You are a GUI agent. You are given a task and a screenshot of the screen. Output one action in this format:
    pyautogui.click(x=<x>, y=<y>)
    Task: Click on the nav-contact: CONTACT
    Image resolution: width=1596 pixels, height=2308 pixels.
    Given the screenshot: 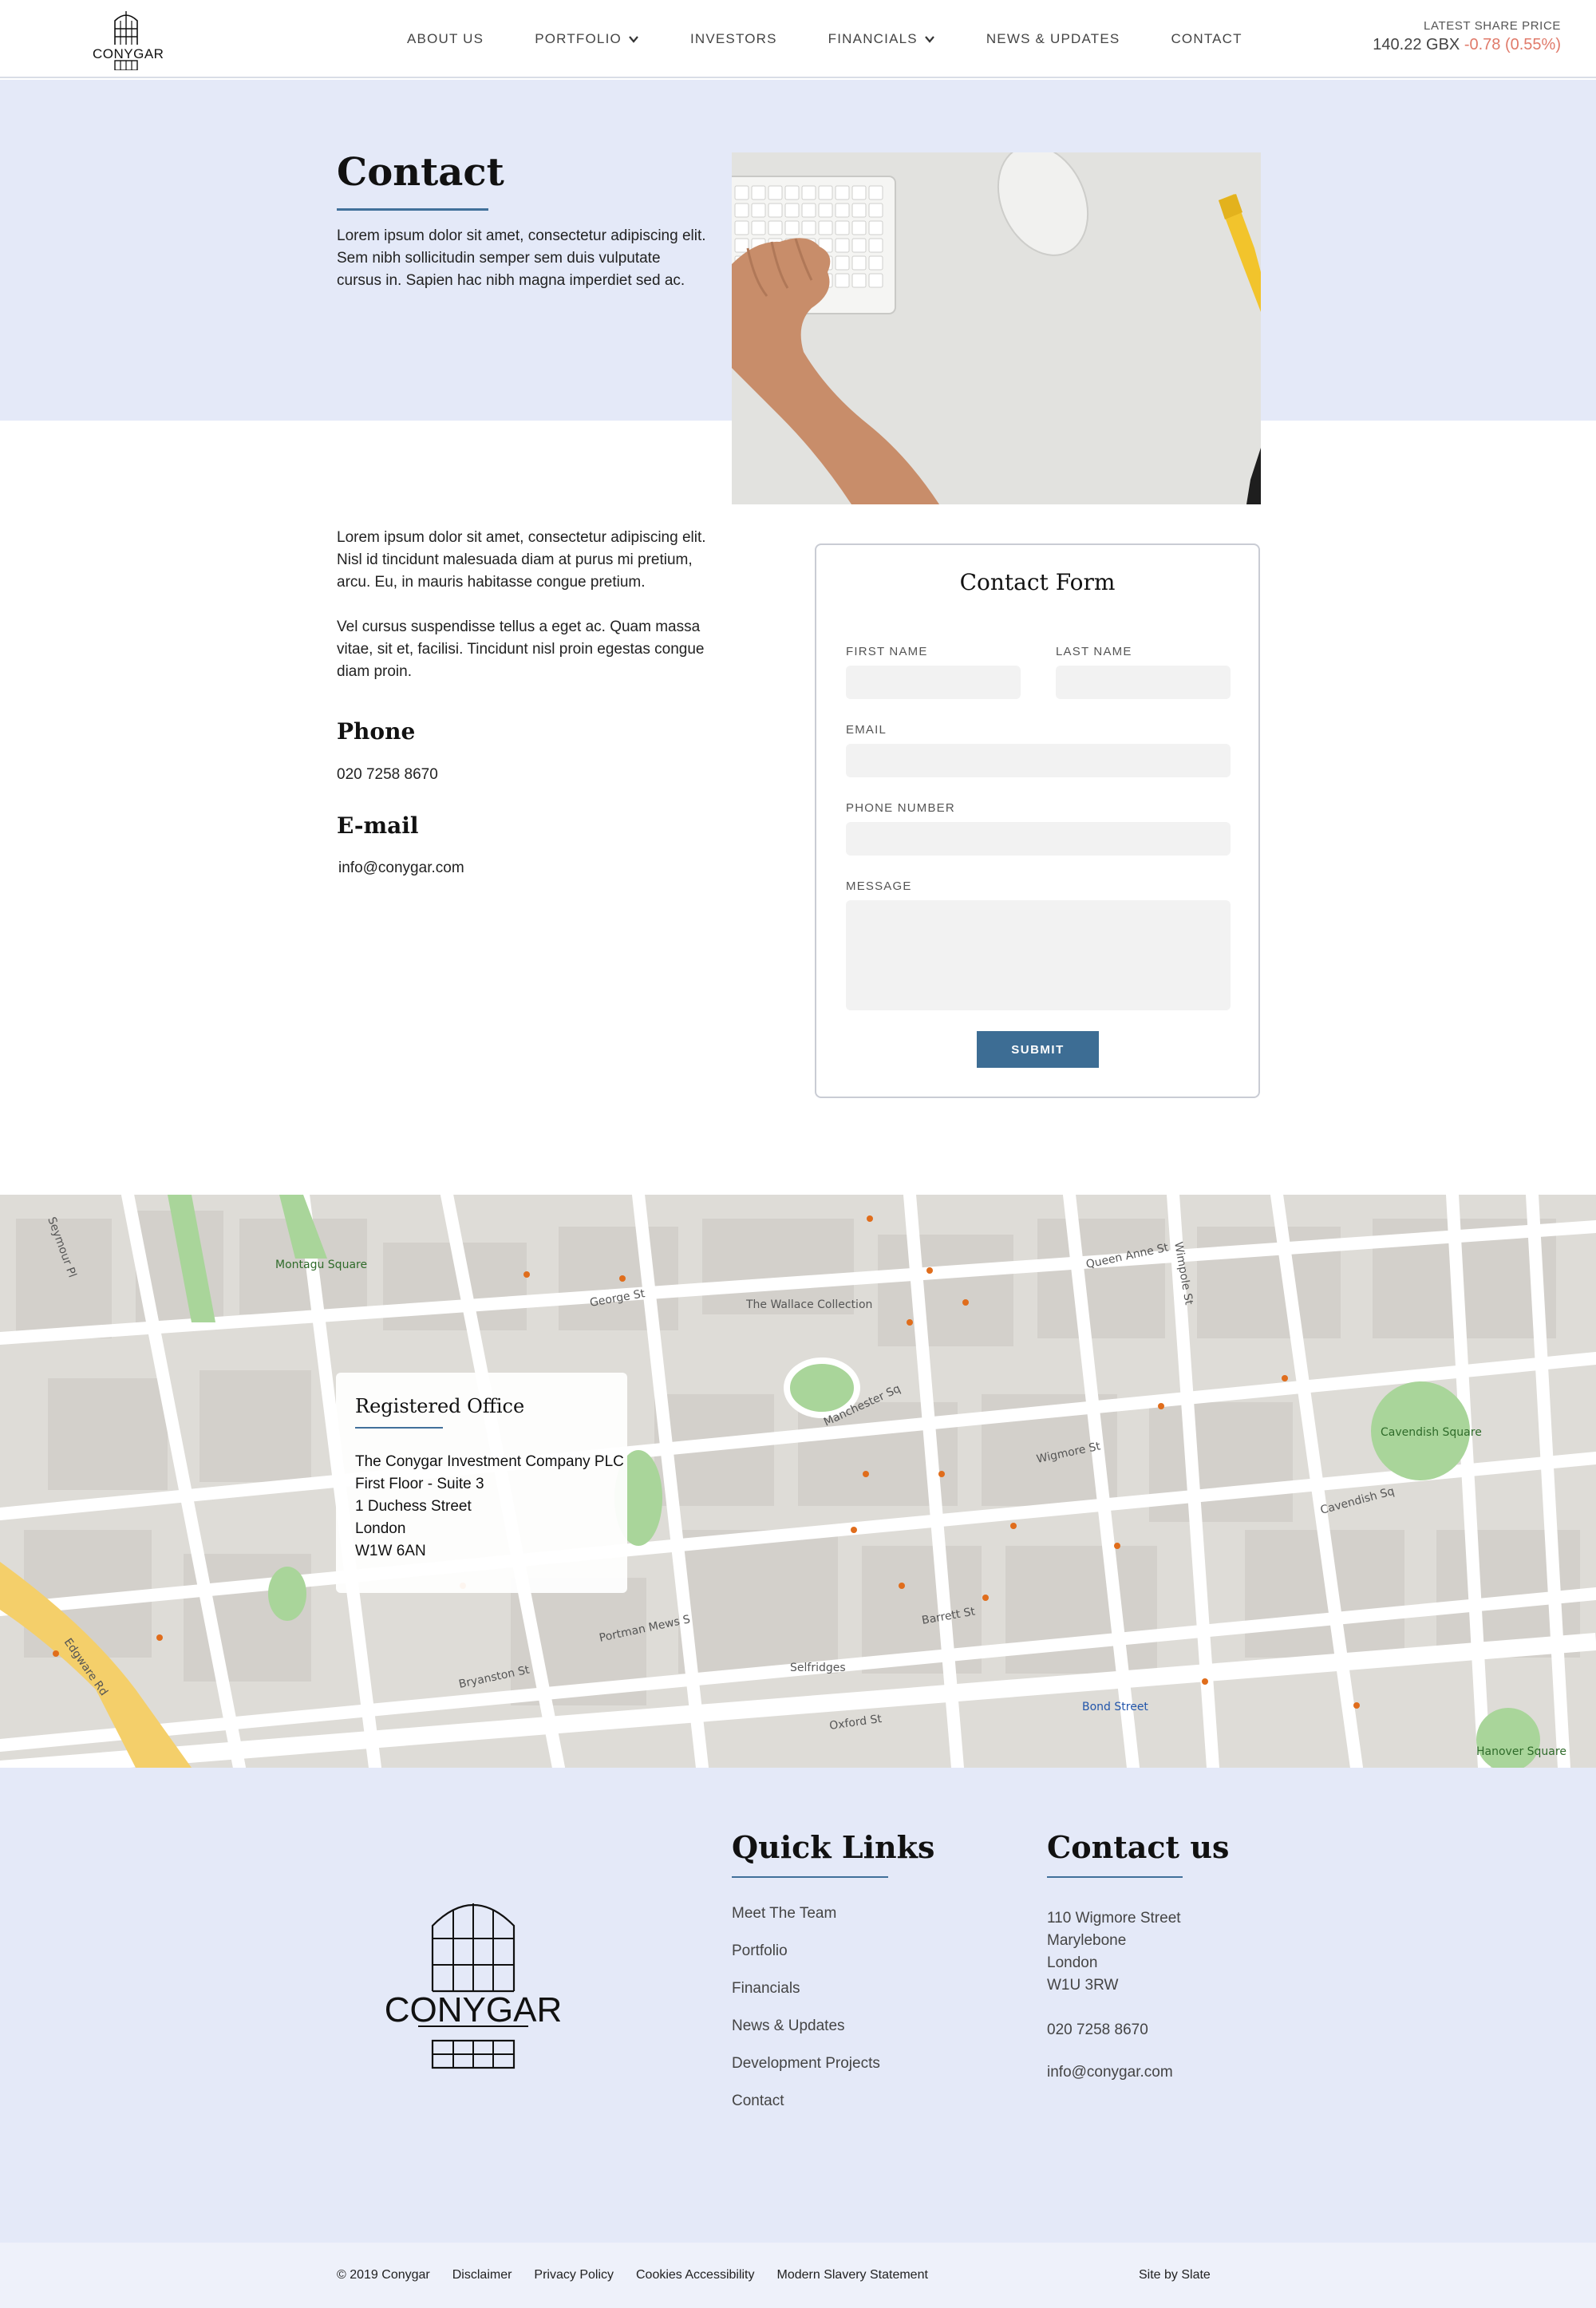 What is the action you would take?
    pyautogui.click(x=1206, y=39)
    